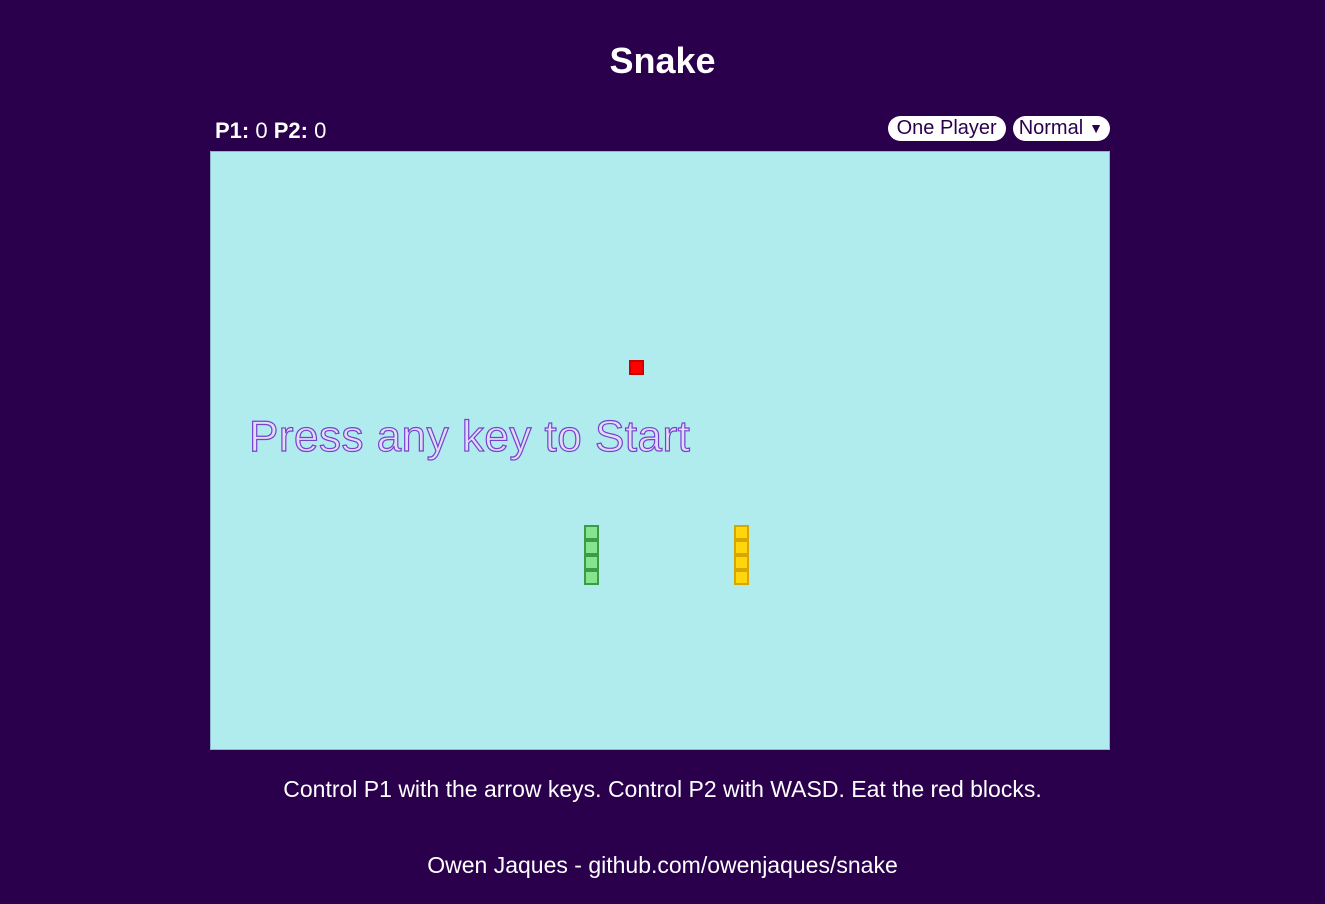 The image size is (1325, 904). Describe the element at coordinates (946, 128) in the screenshot. I see `player-mode-button: One Player` at that location.